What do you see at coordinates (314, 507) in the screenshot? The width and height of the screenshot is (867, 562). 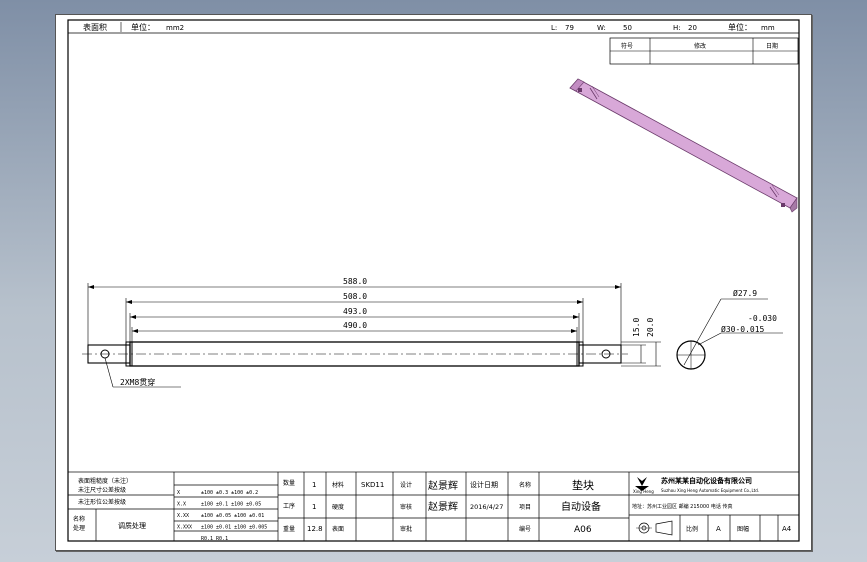 I see `process-value: 1` at bounding box center [314, 507].